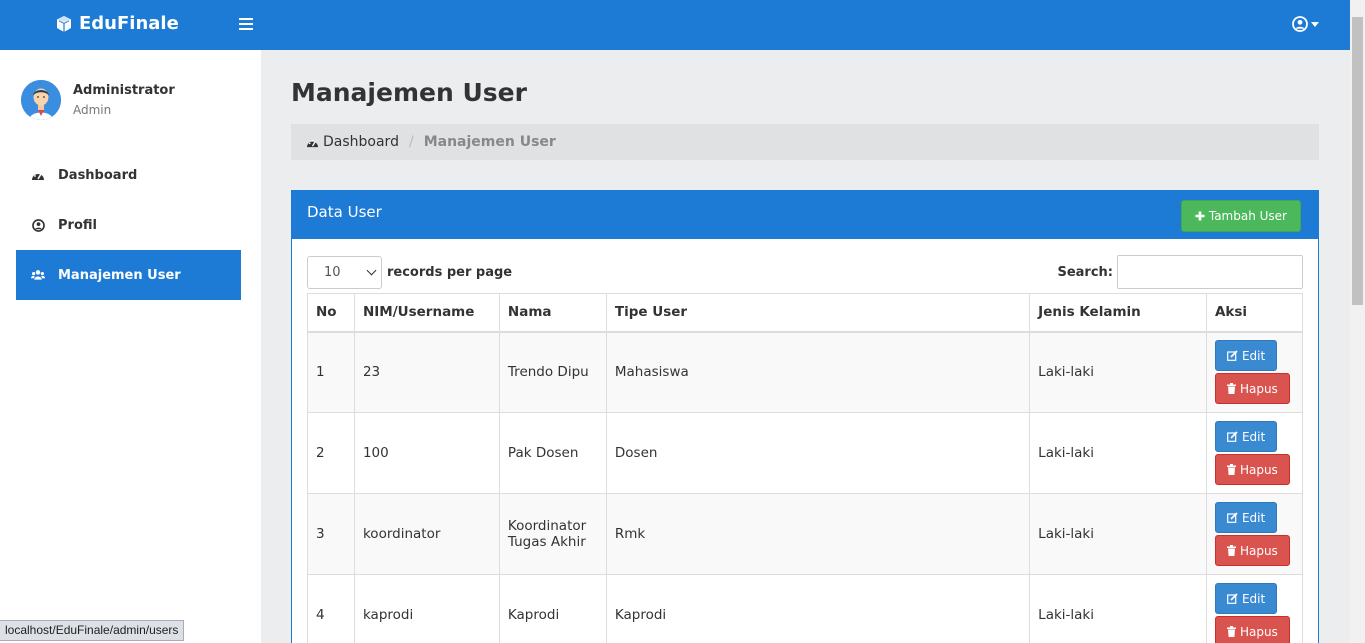 The width and height of the screenshot is (1365, 643). What do you see at coordinates (246, 24) in the screenshot?
I see `menu-toggle-icon` at bounding box center [246, 24].